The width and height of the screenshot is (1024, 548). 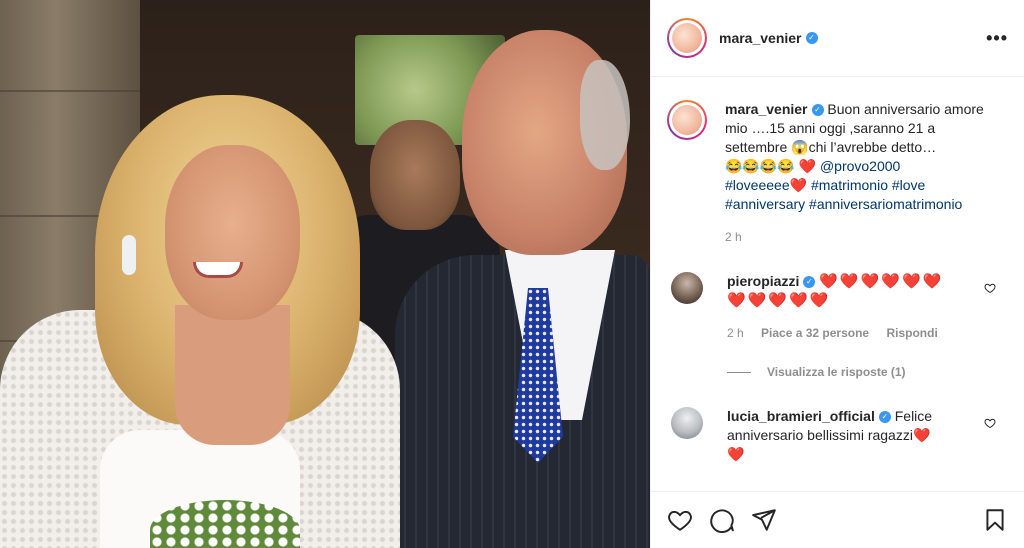 I want to click on shocked-emoji: 😱, so click(x=800, y=147).